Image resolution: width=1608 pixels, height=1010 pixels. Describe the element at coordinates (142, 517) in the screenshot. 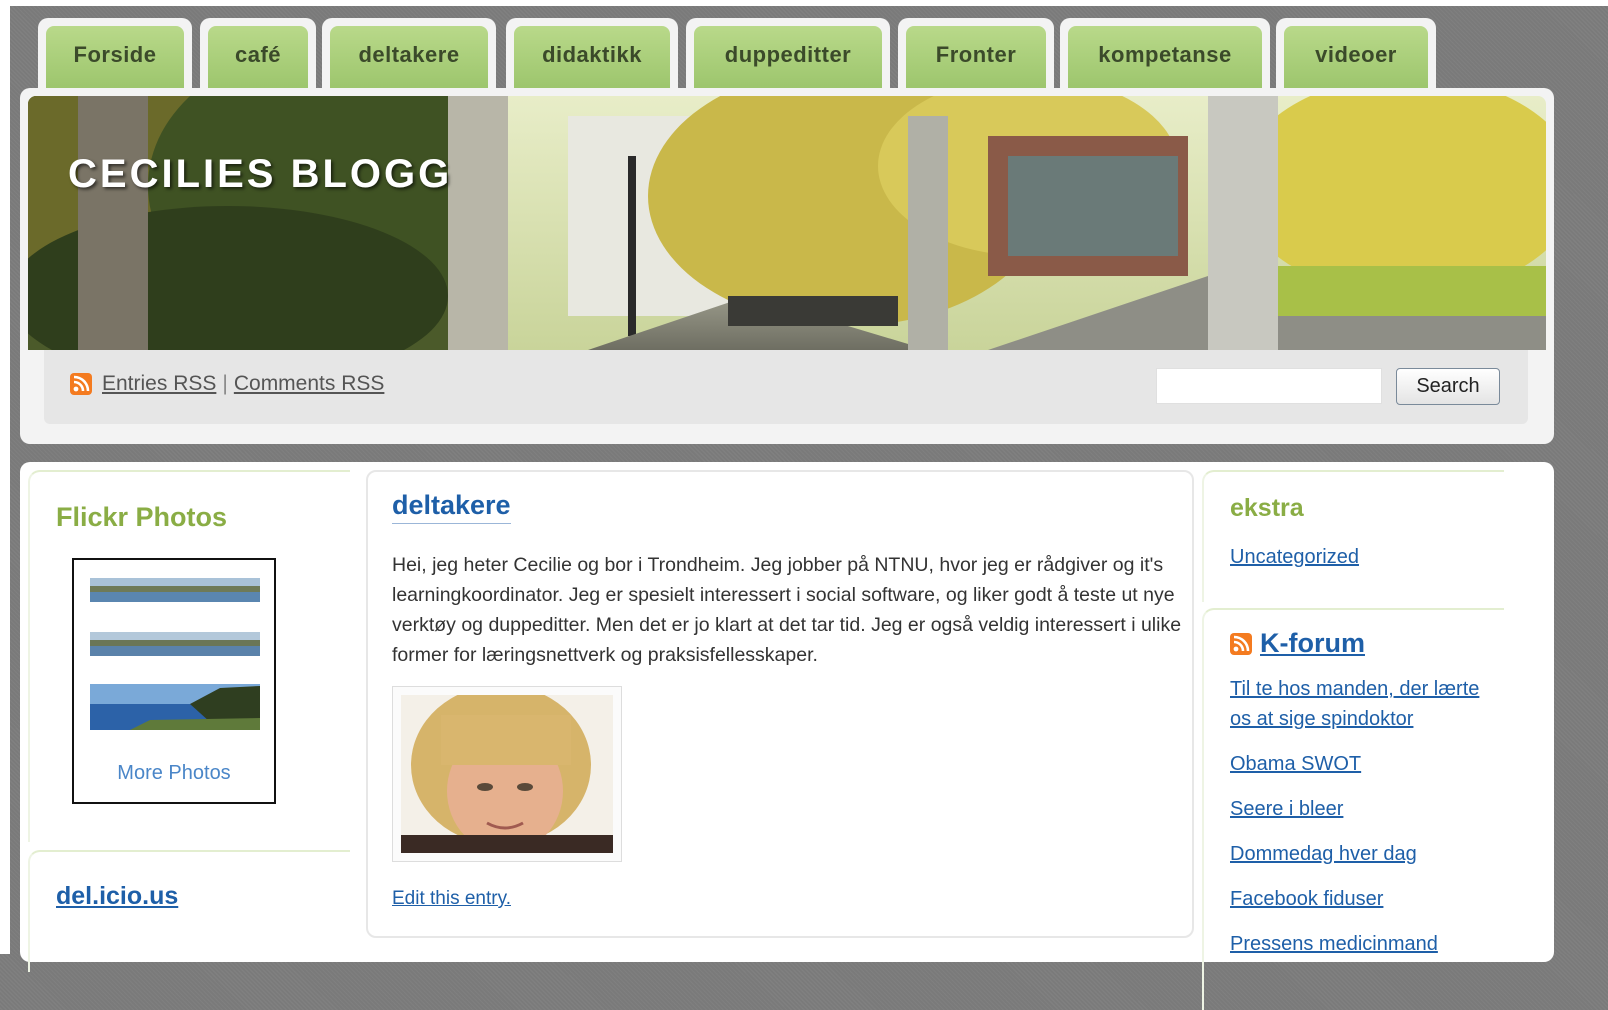

I see `flickr-widget-title: Flickr Photos` at that location.